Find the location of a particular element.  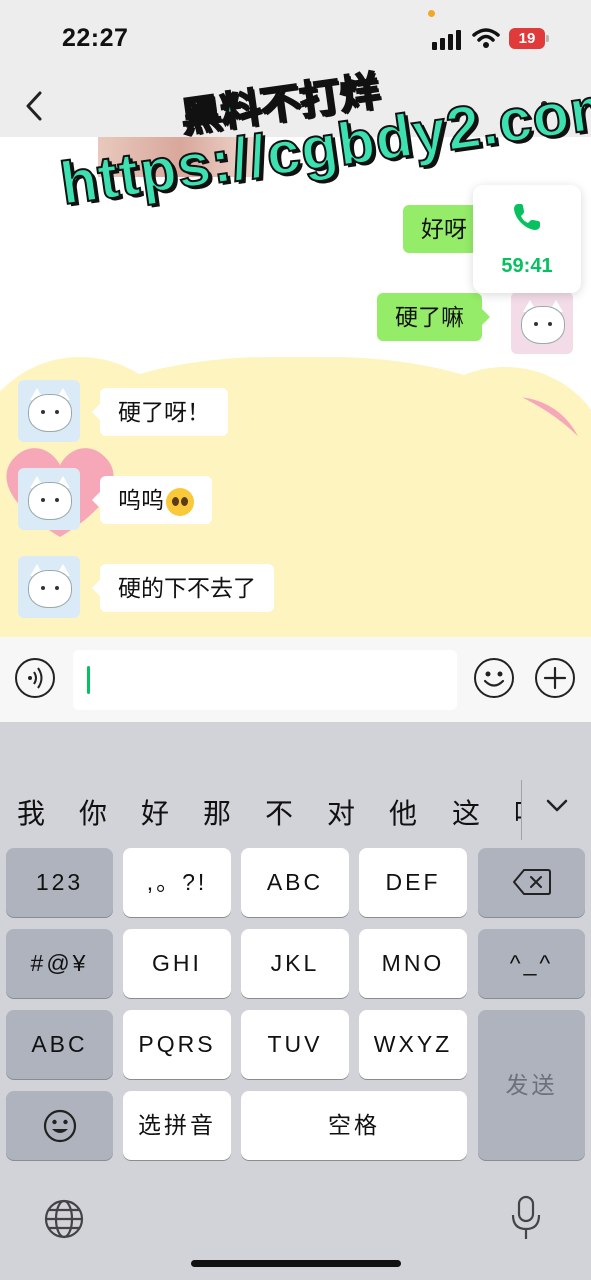

message-bubble-incoming: 呜呜 is located at coordinates (152, 500).